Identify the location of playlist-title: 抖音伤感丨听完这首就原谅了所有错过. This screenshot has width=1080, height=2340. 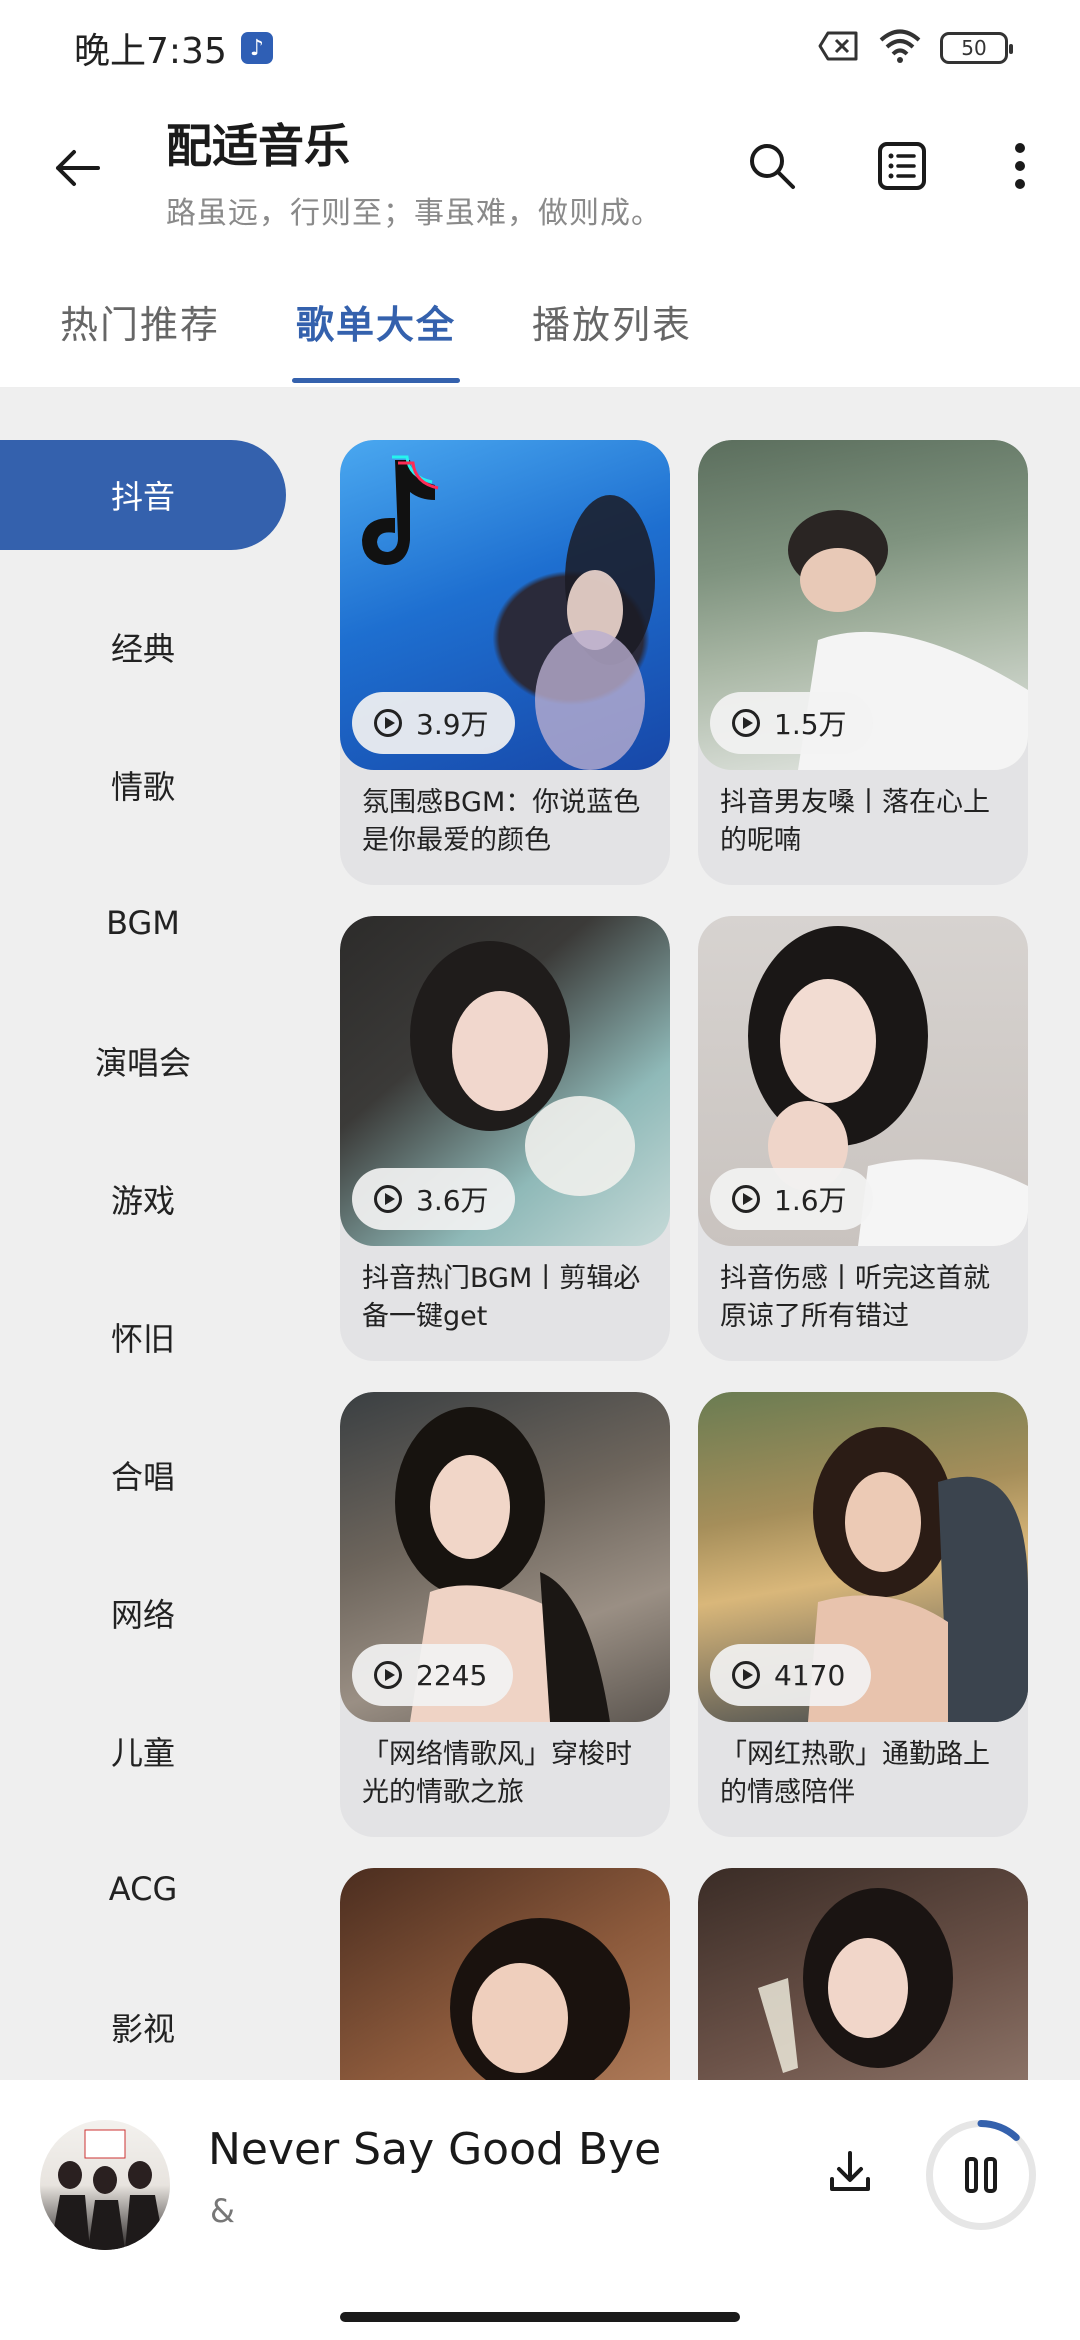
(855, 1297).